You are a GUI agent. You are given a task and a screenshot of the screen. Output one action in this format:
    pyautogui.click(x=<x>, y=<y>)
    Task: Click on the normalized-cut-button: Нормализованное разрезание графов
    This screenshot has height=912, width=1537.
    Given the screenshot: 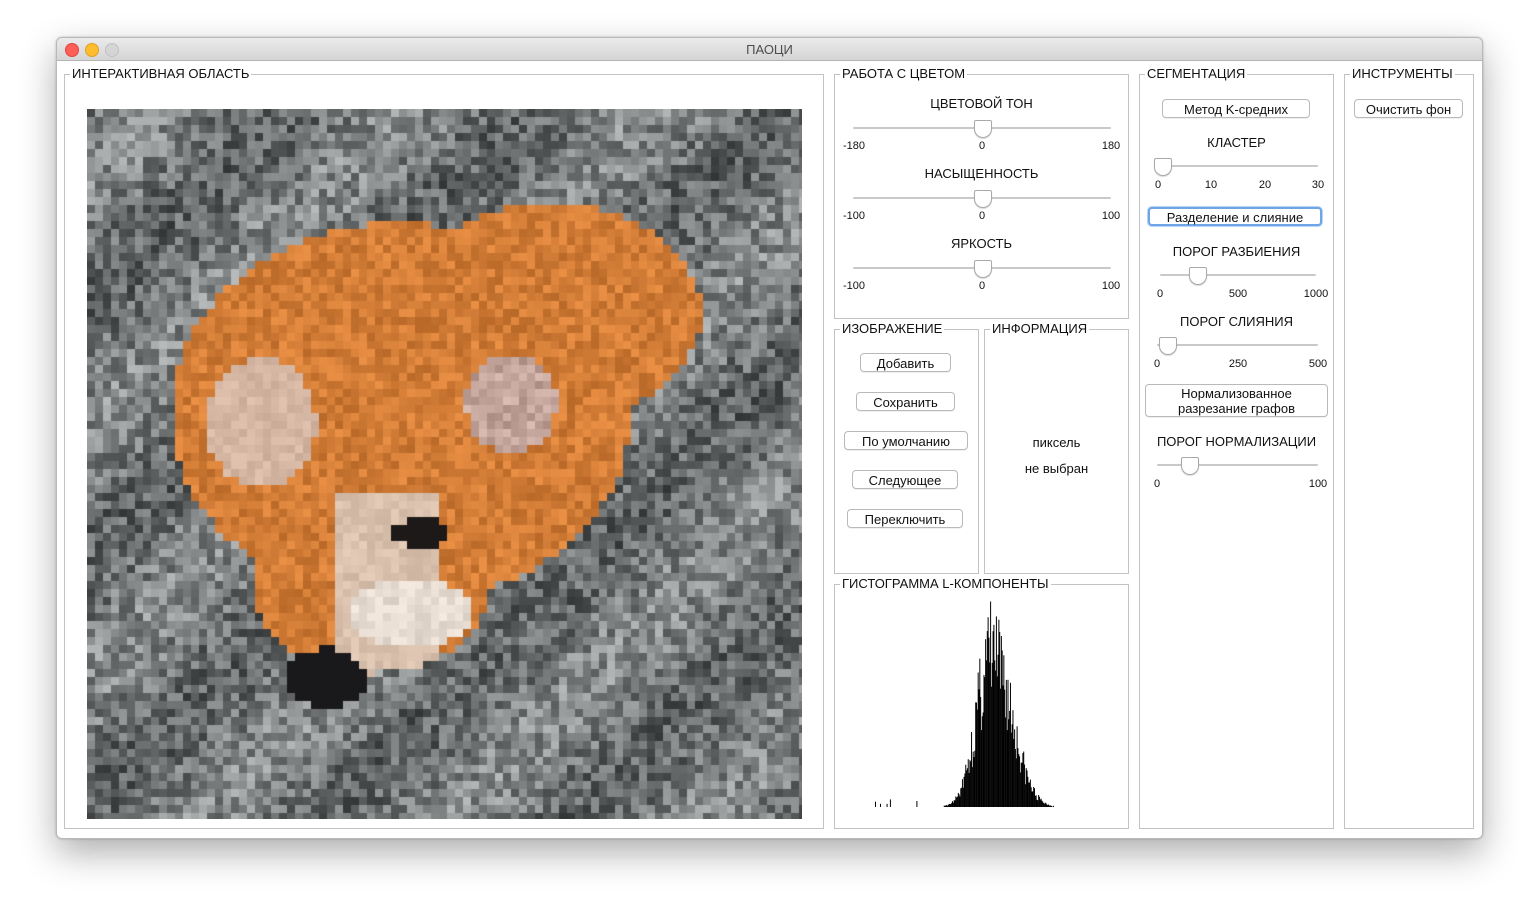 What is the action you would take?
    pyautogui.click(x=1236, y=400)
    